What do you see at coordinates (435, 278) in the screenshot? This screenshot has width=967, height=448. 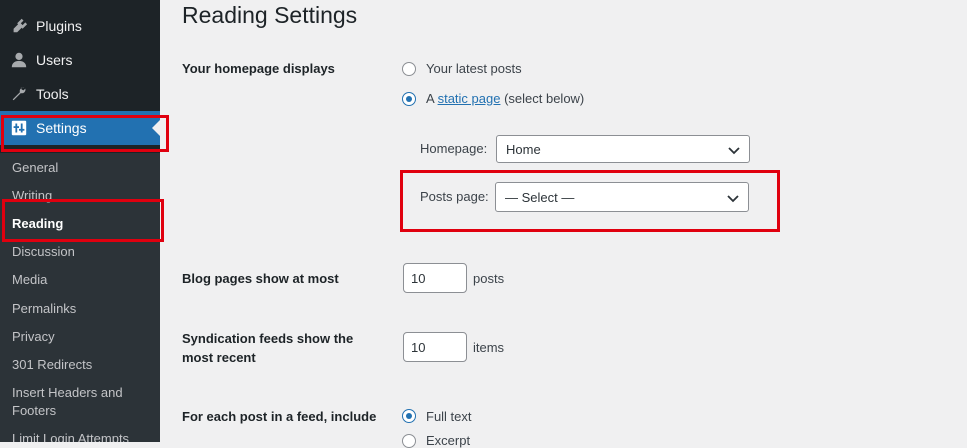 I see `blog-pages-input: 10` at bounding box center [435, 278].